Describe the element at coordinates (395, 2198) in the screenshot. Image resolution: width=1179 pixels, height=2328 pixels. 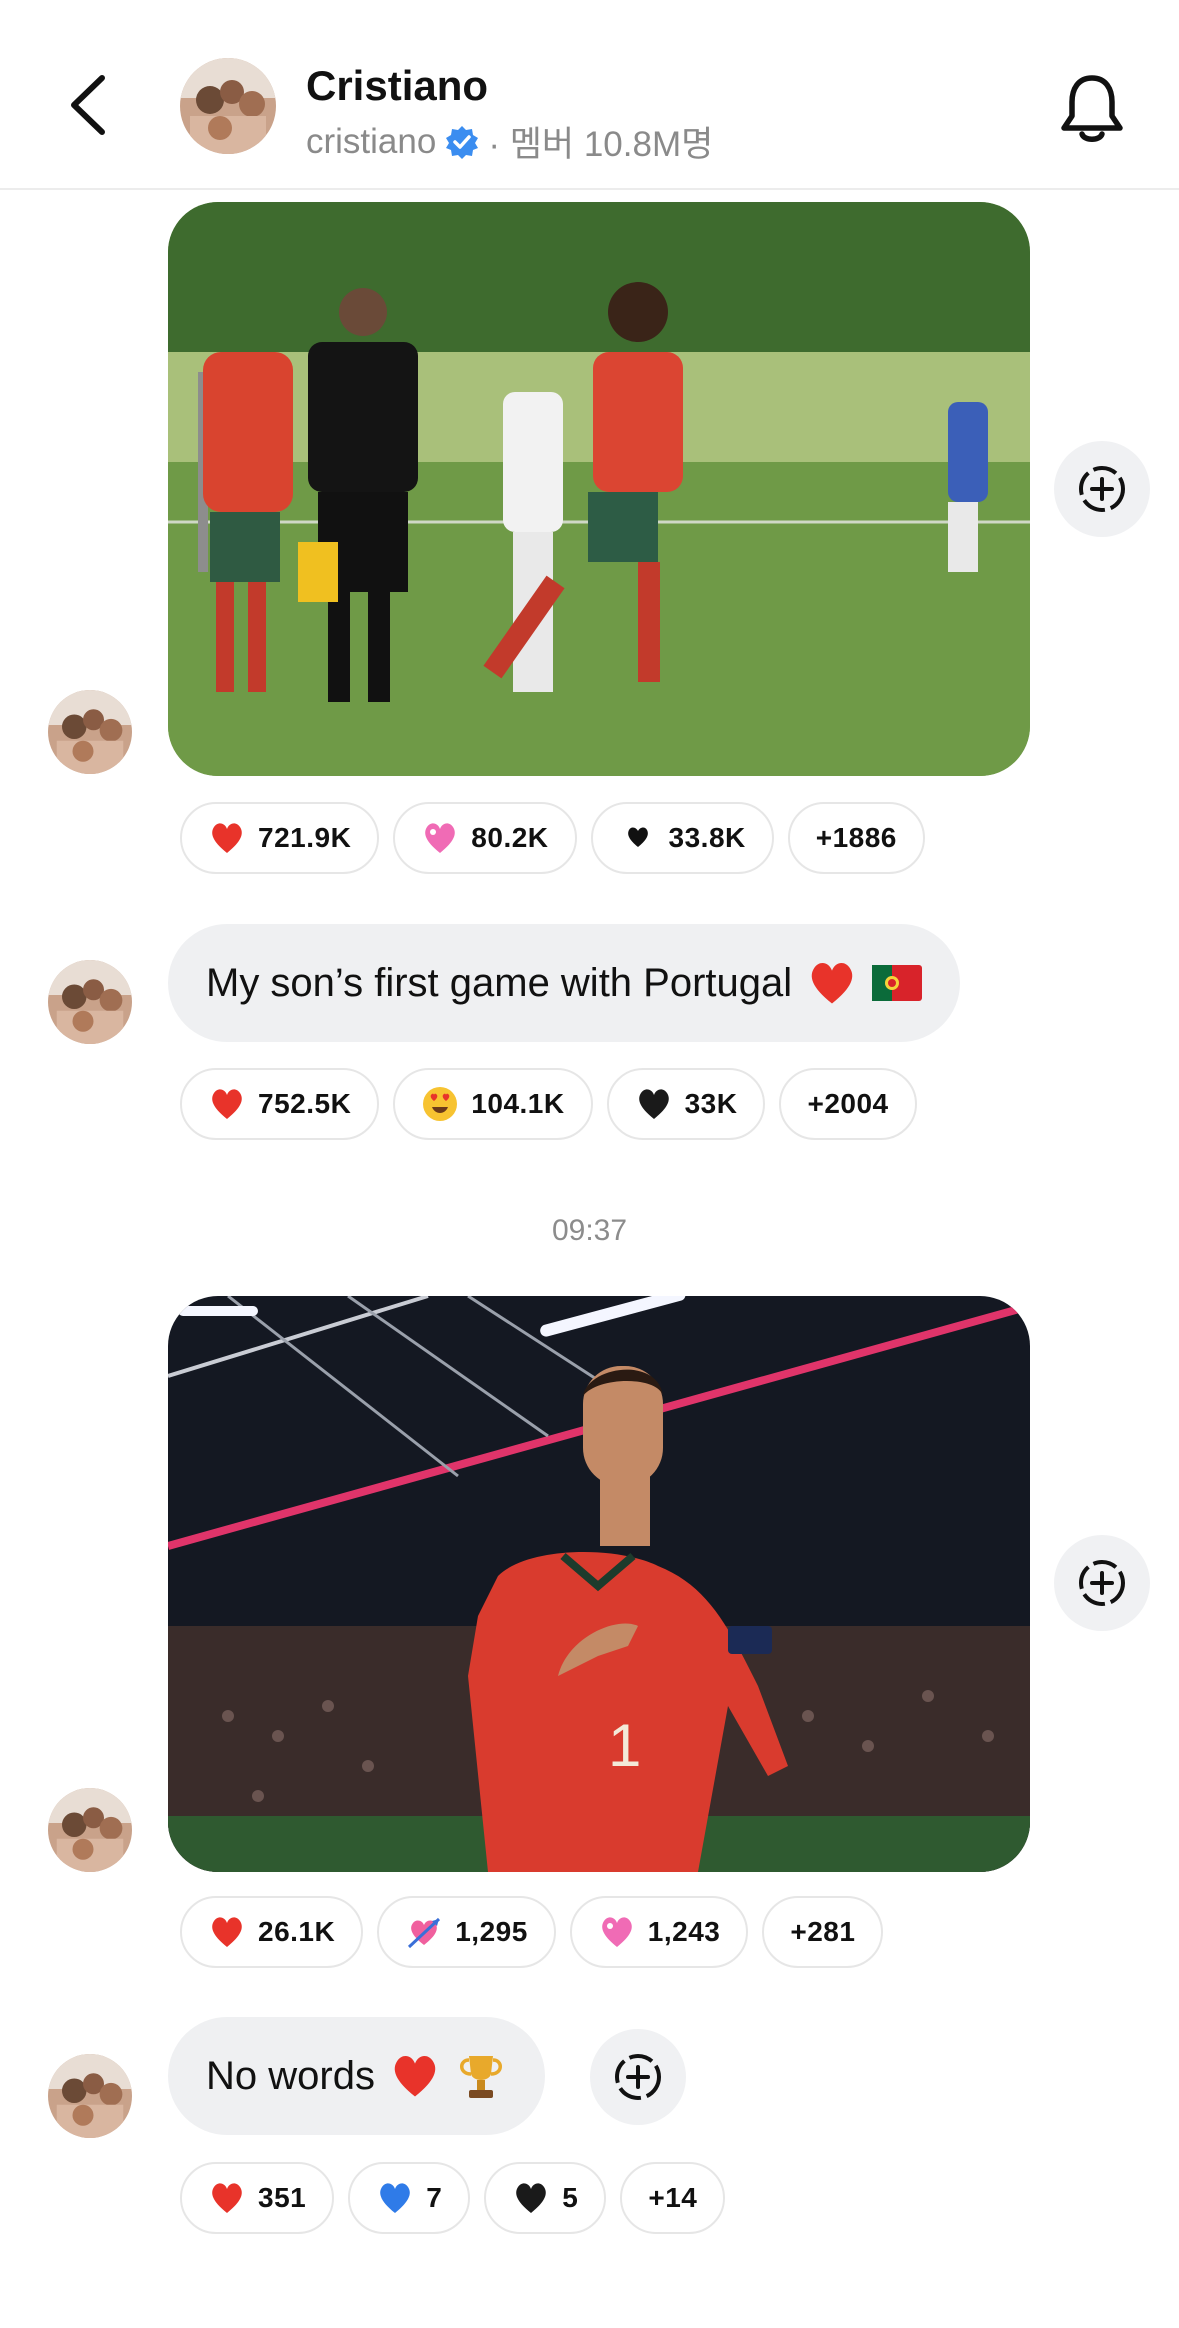
I see `blue-heart-icon` at that location.